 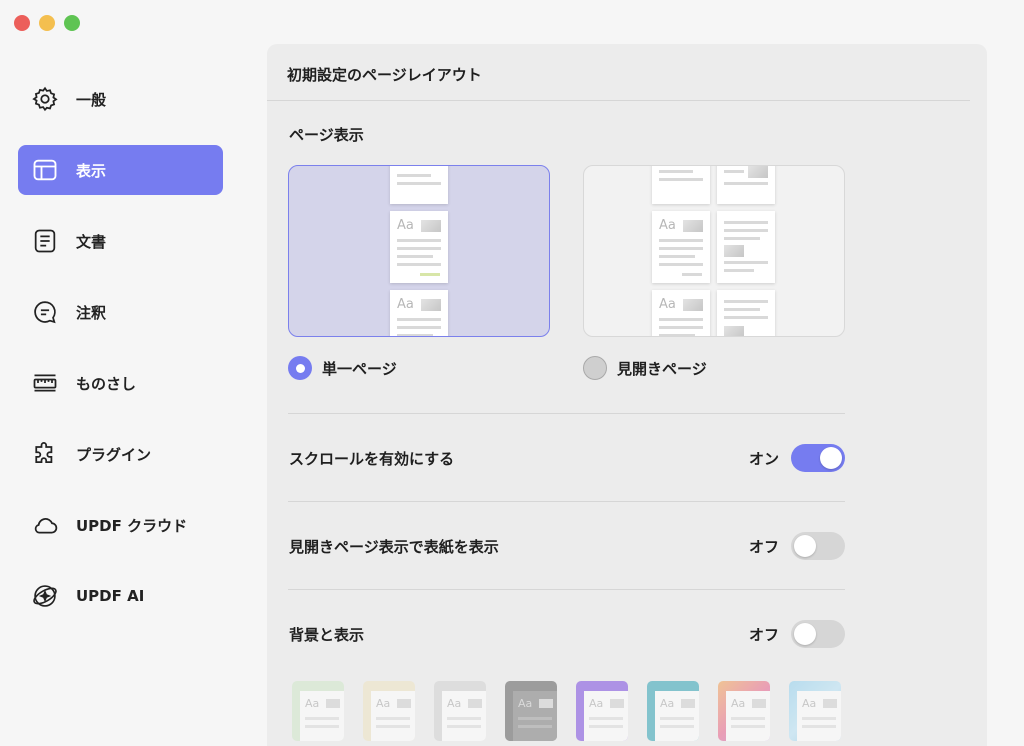 I want to click on two-page-radio-option: 見開きページ, so click(x=645, y=368).